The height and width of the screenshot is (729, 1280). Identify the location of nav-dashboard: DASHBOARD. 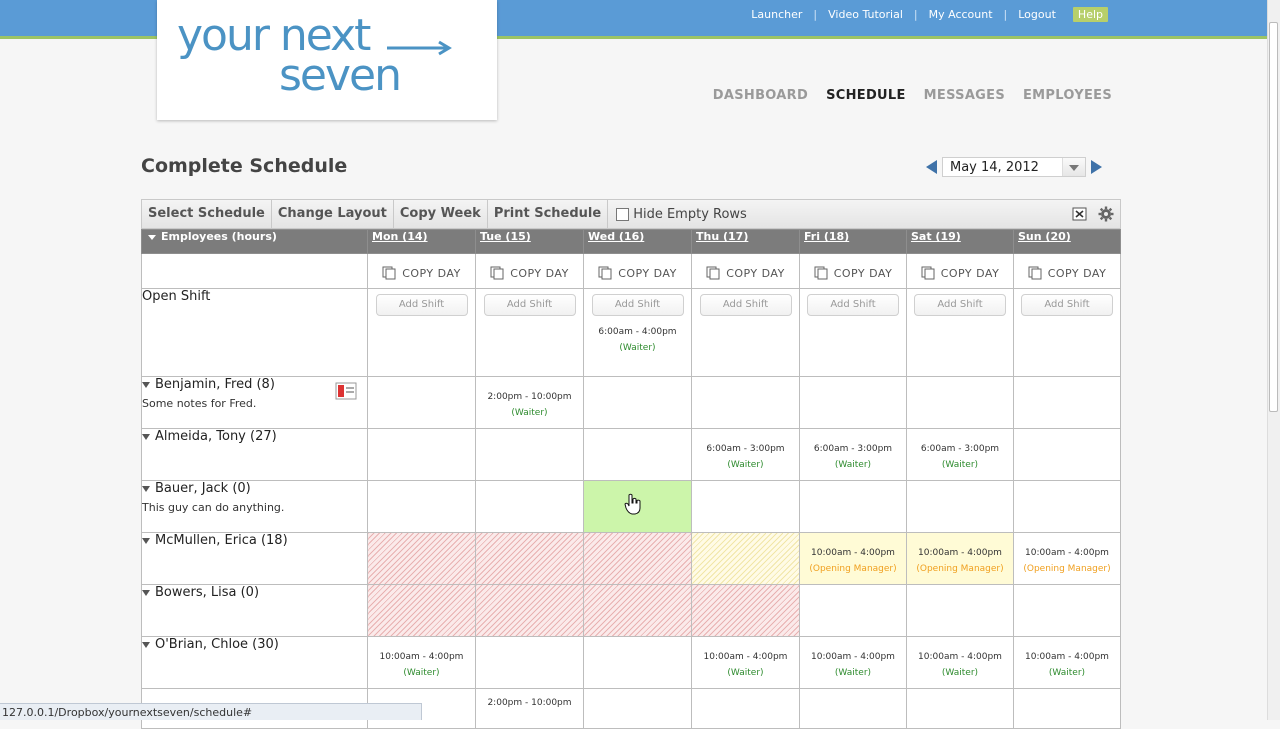
(760, 95).